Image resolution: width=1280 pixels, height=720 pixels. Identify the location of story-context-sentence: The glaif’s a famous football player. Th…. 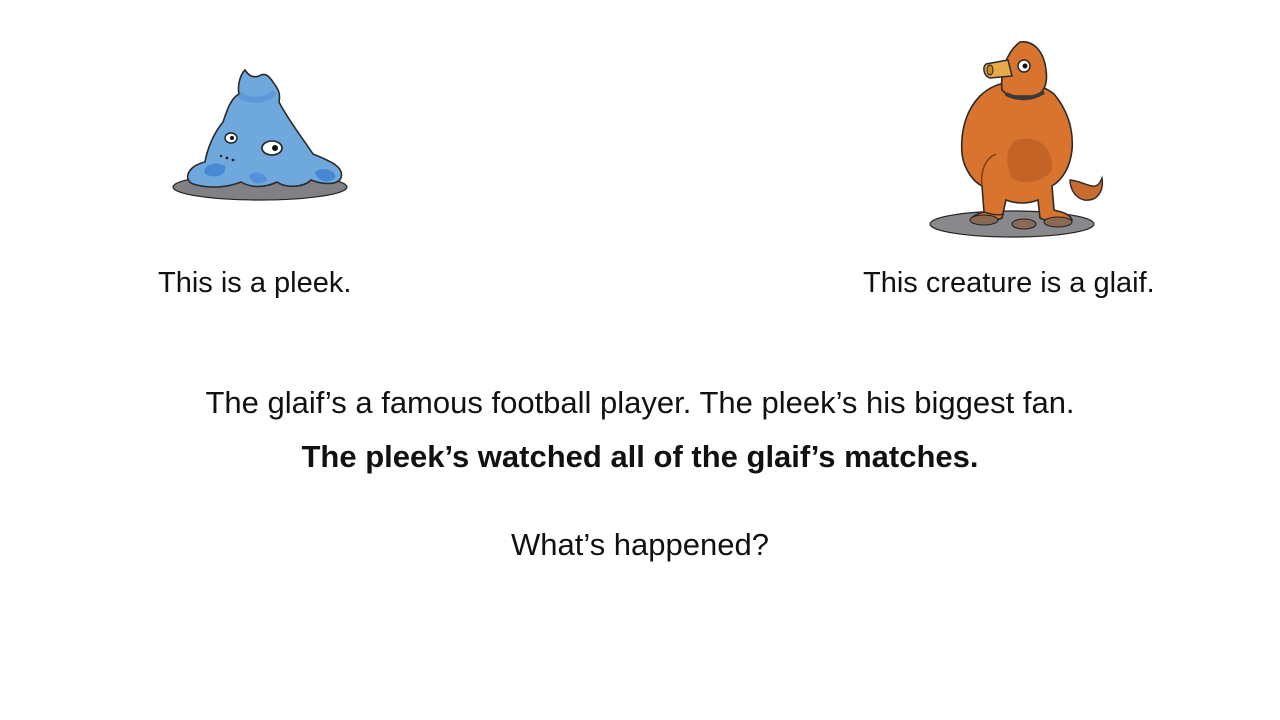
(640, 402).